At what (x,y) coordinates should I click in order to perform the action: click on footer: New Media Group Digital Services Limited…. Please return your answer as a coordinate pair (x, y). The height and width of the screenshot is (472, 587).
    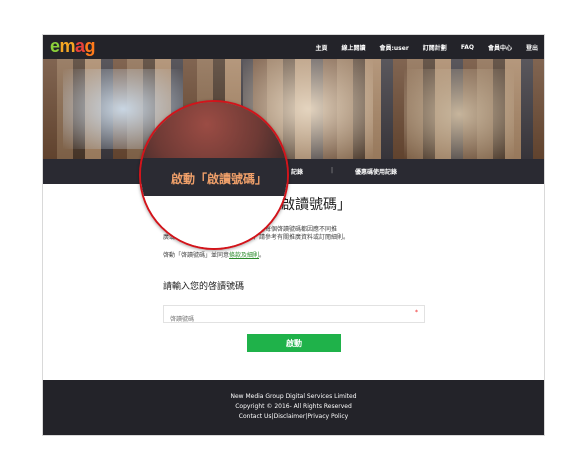
    Looking at the image, I should click on (293, 407).